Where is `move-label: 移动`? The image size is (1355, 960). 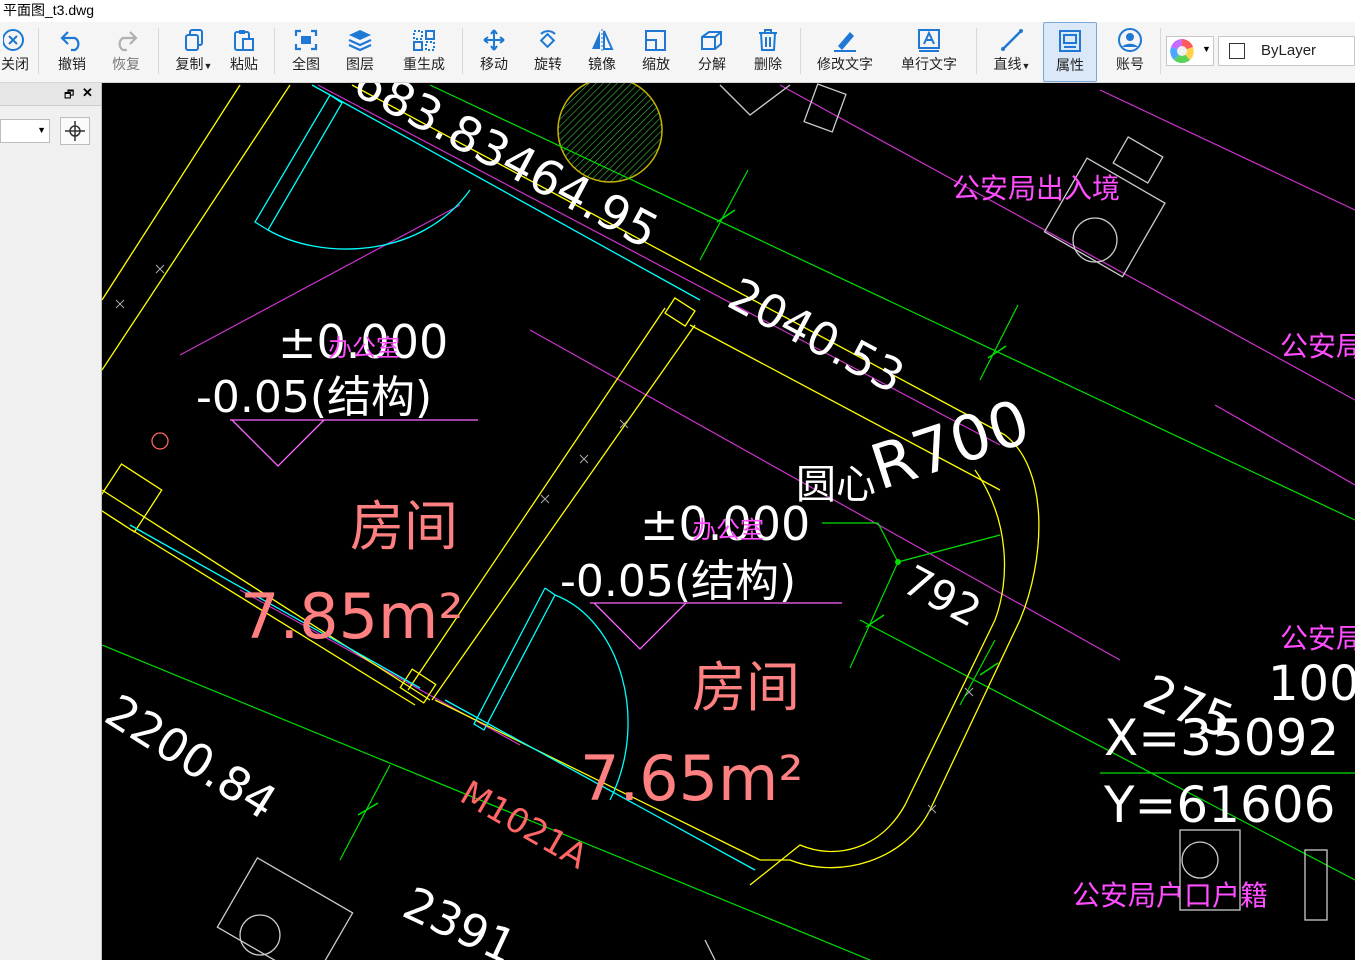 move-label: 移动 is located at coordinates (494, 64).